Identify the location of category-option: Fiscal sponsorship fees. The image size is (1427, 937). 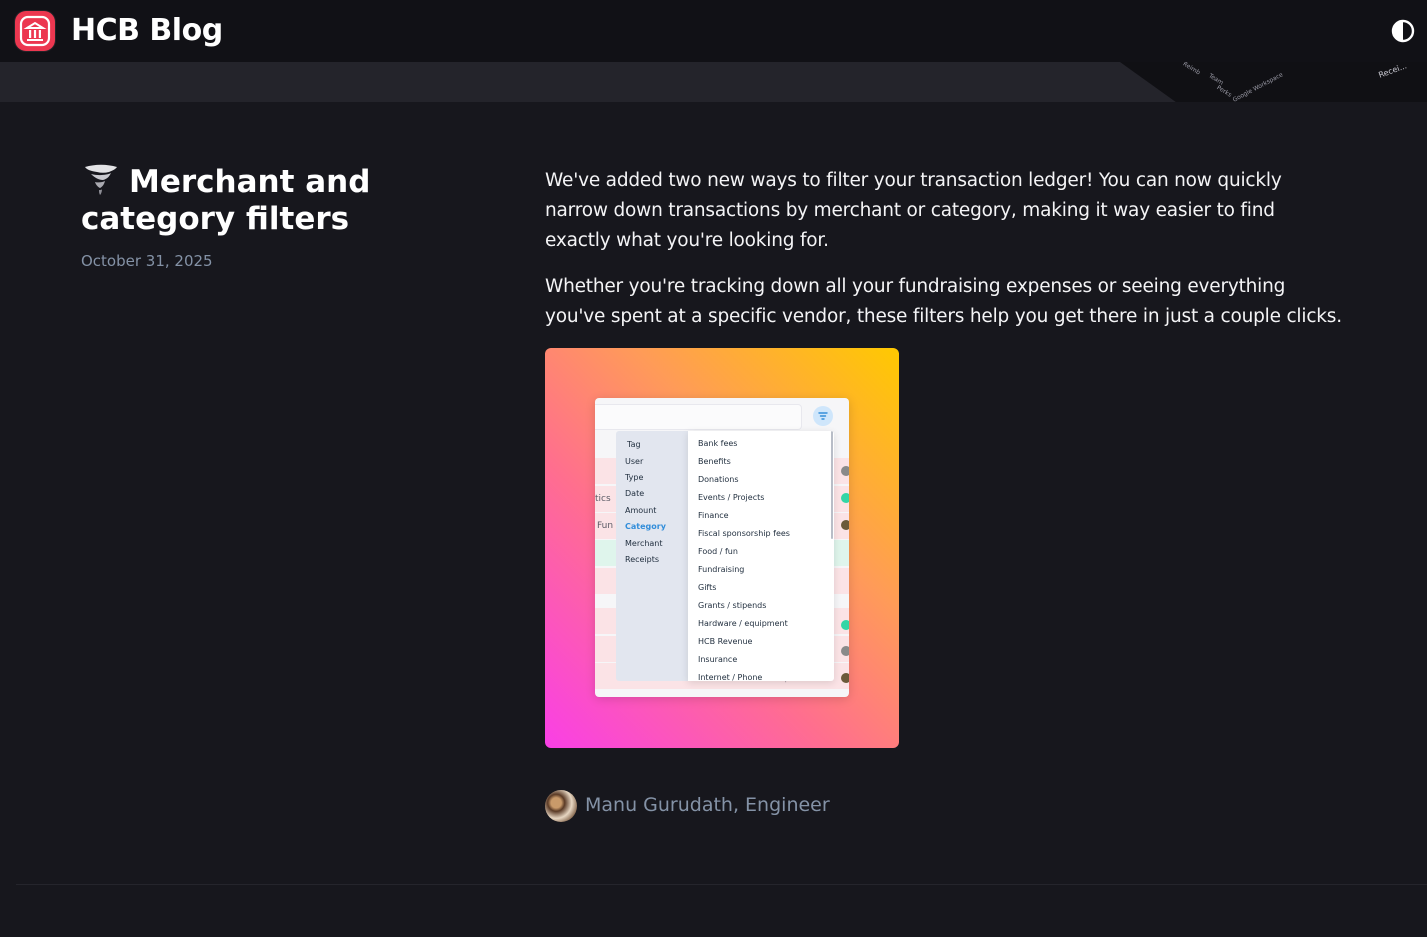
(744, 533).